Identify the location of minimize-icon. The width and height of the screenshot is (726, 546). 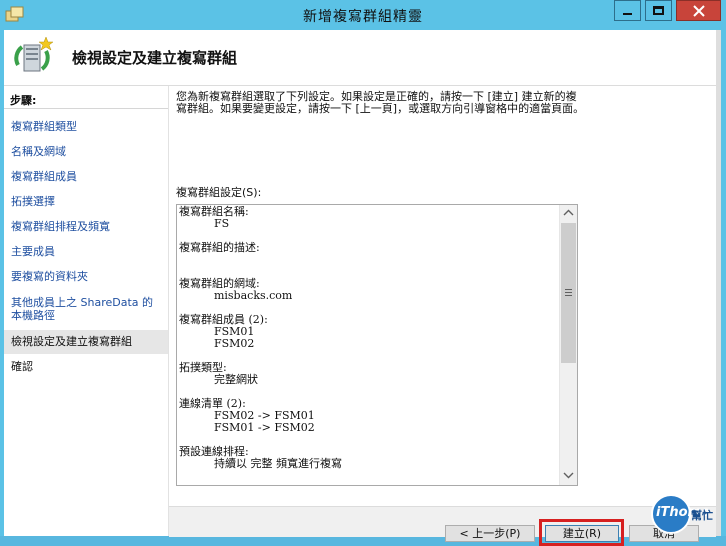
(627, 14).